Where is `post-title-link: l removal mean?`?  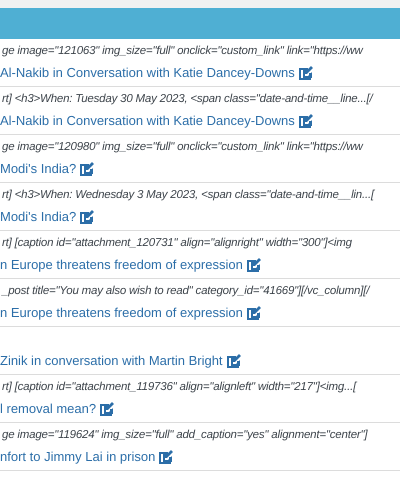
post-title-link: l removal mean? is located at coordinates (48, 408).